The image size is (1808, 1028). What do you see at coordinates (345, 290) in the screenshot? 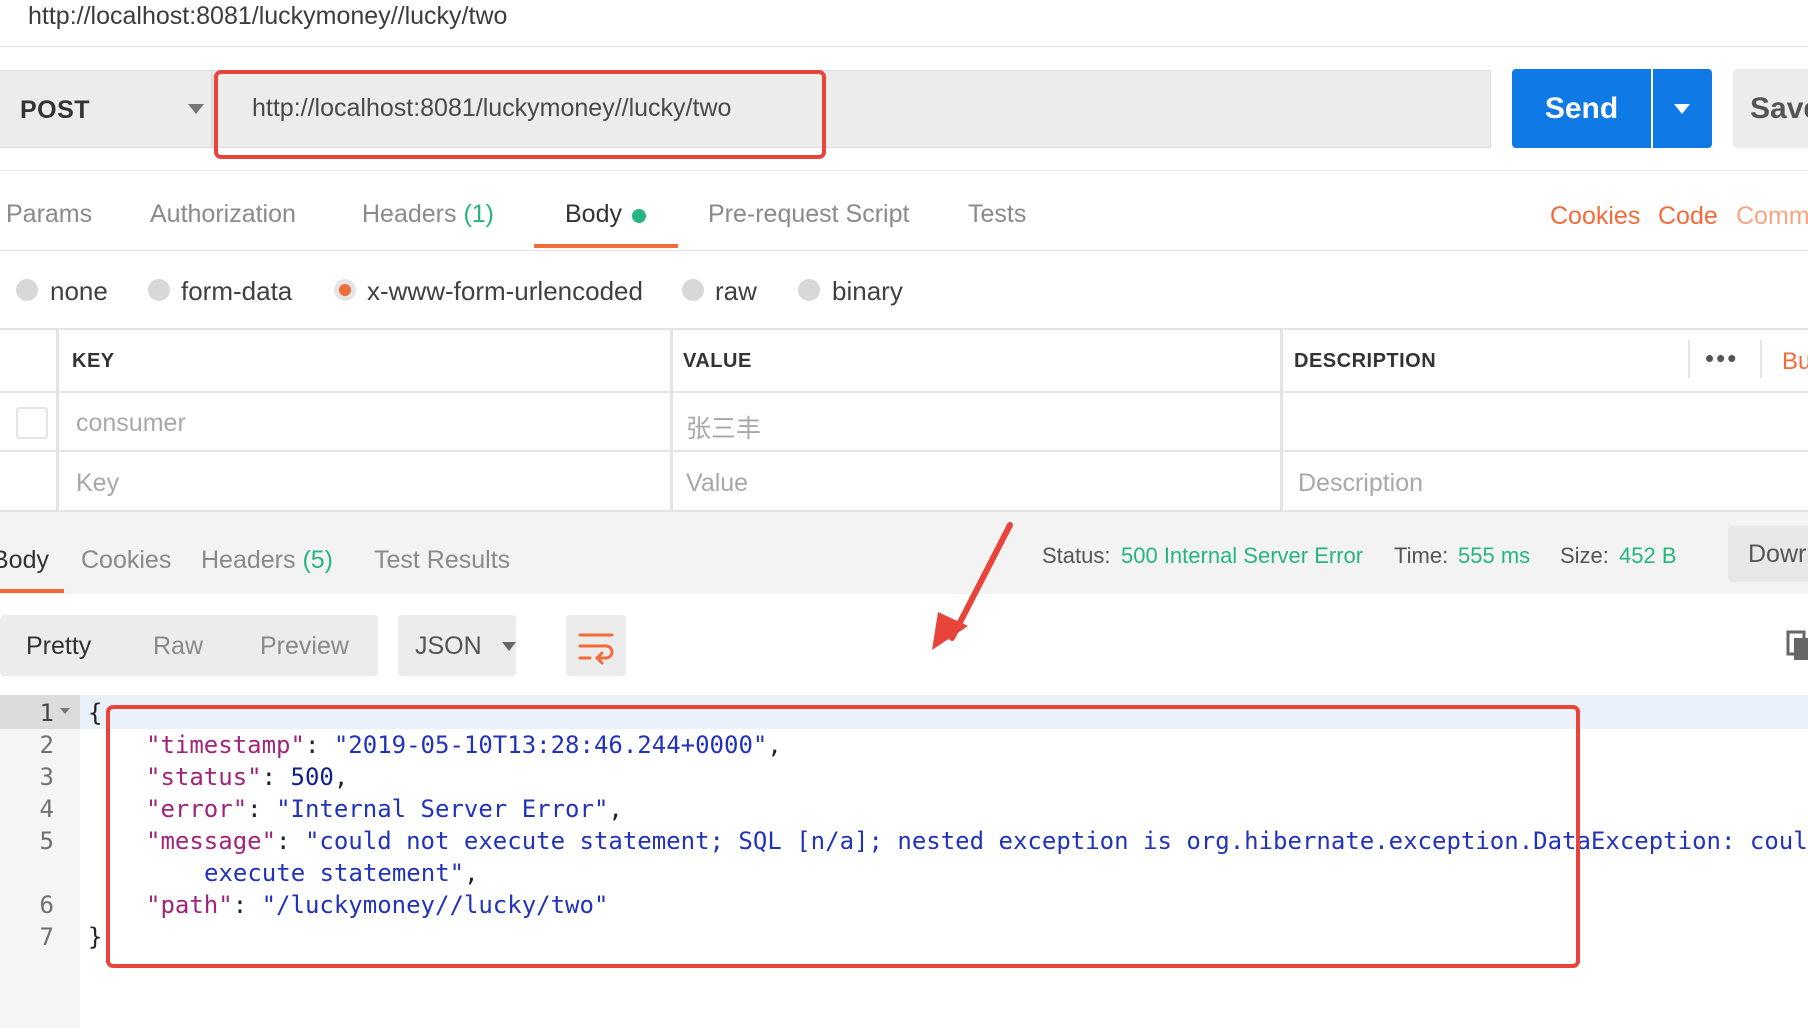
I see `radio-x-www-form-urlencoded` at bounding box center [345, 290].